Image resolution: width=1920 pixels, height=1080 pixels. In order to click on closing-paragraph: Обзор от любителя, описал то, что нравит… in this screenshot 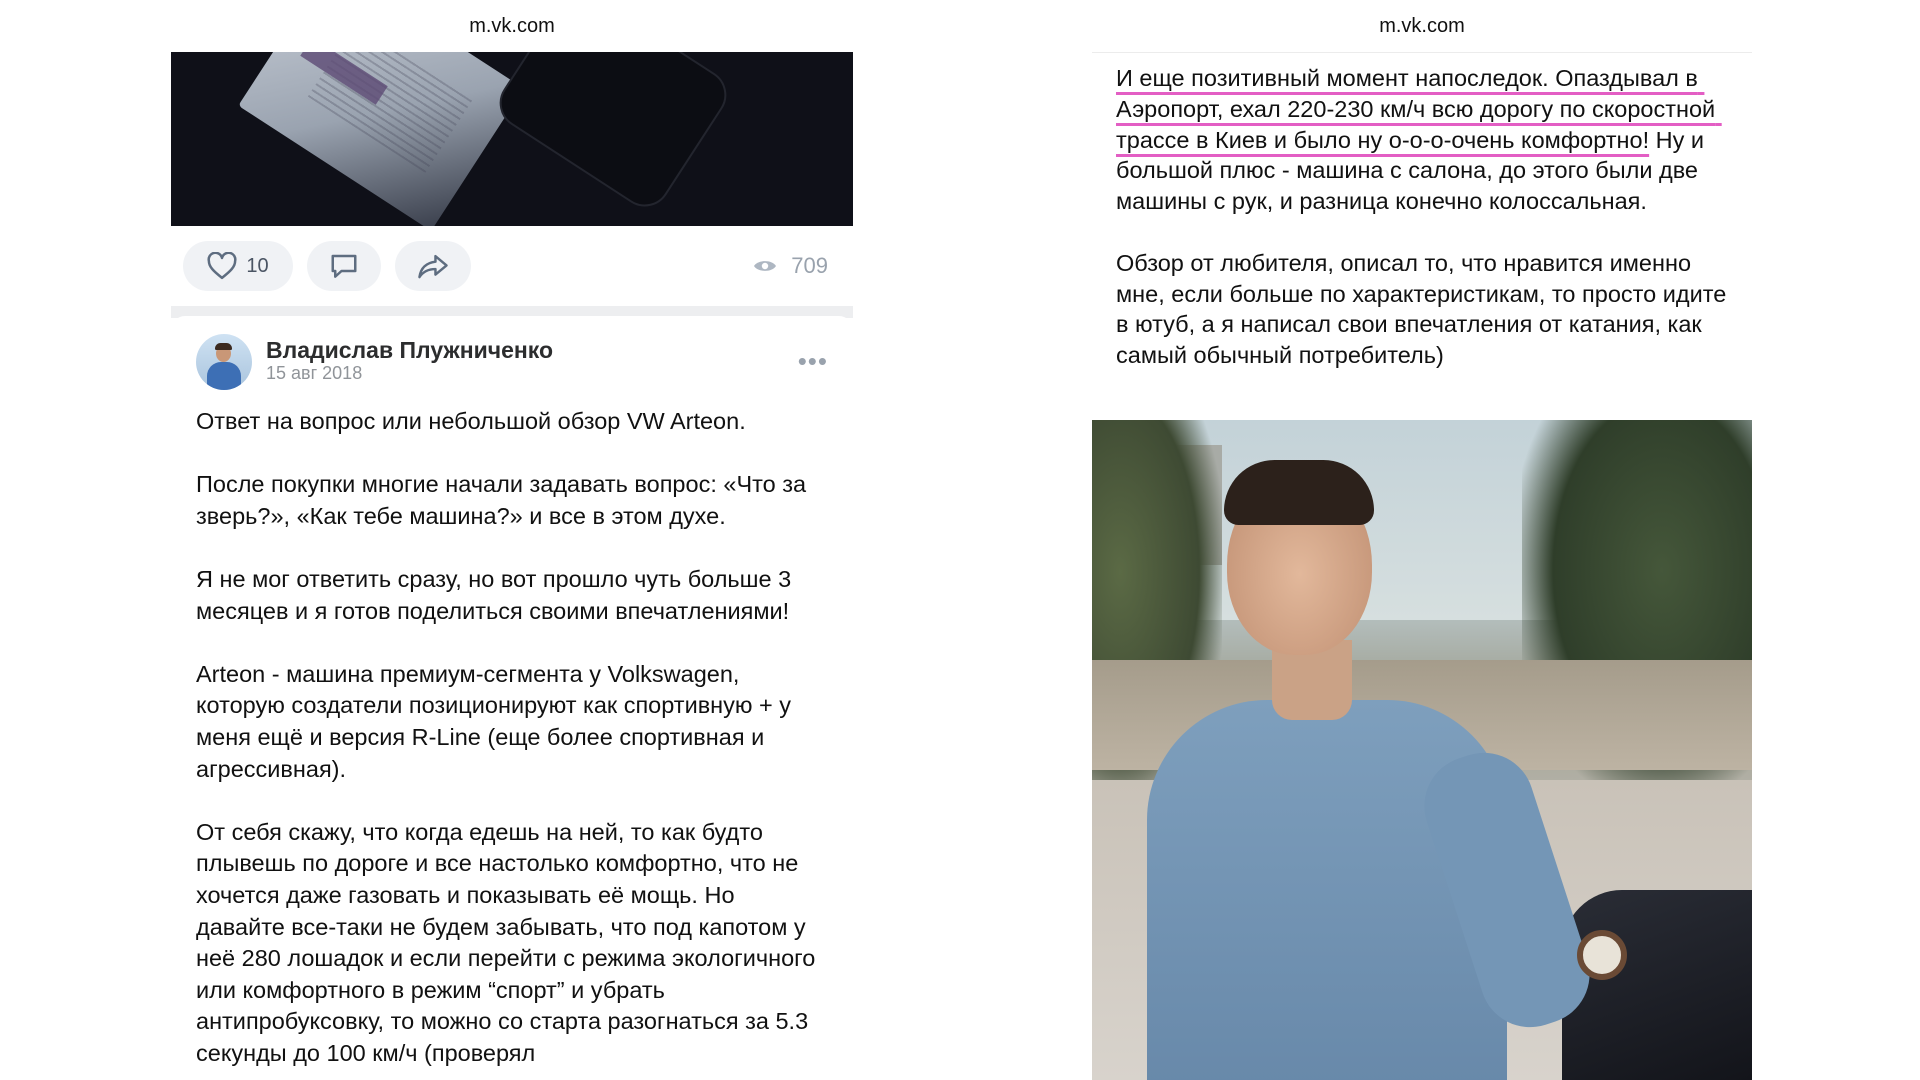, I will do `click(1424, 309)`.